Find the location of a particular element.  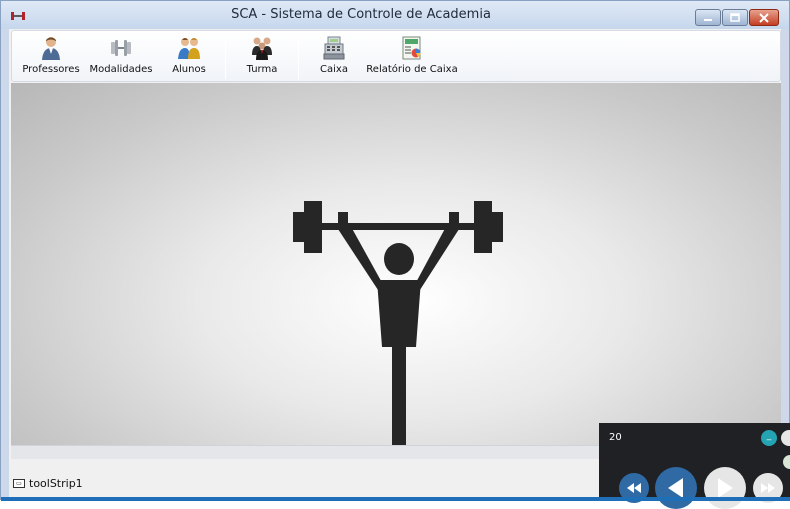

media-close-button is located at coordinates (785, 438).